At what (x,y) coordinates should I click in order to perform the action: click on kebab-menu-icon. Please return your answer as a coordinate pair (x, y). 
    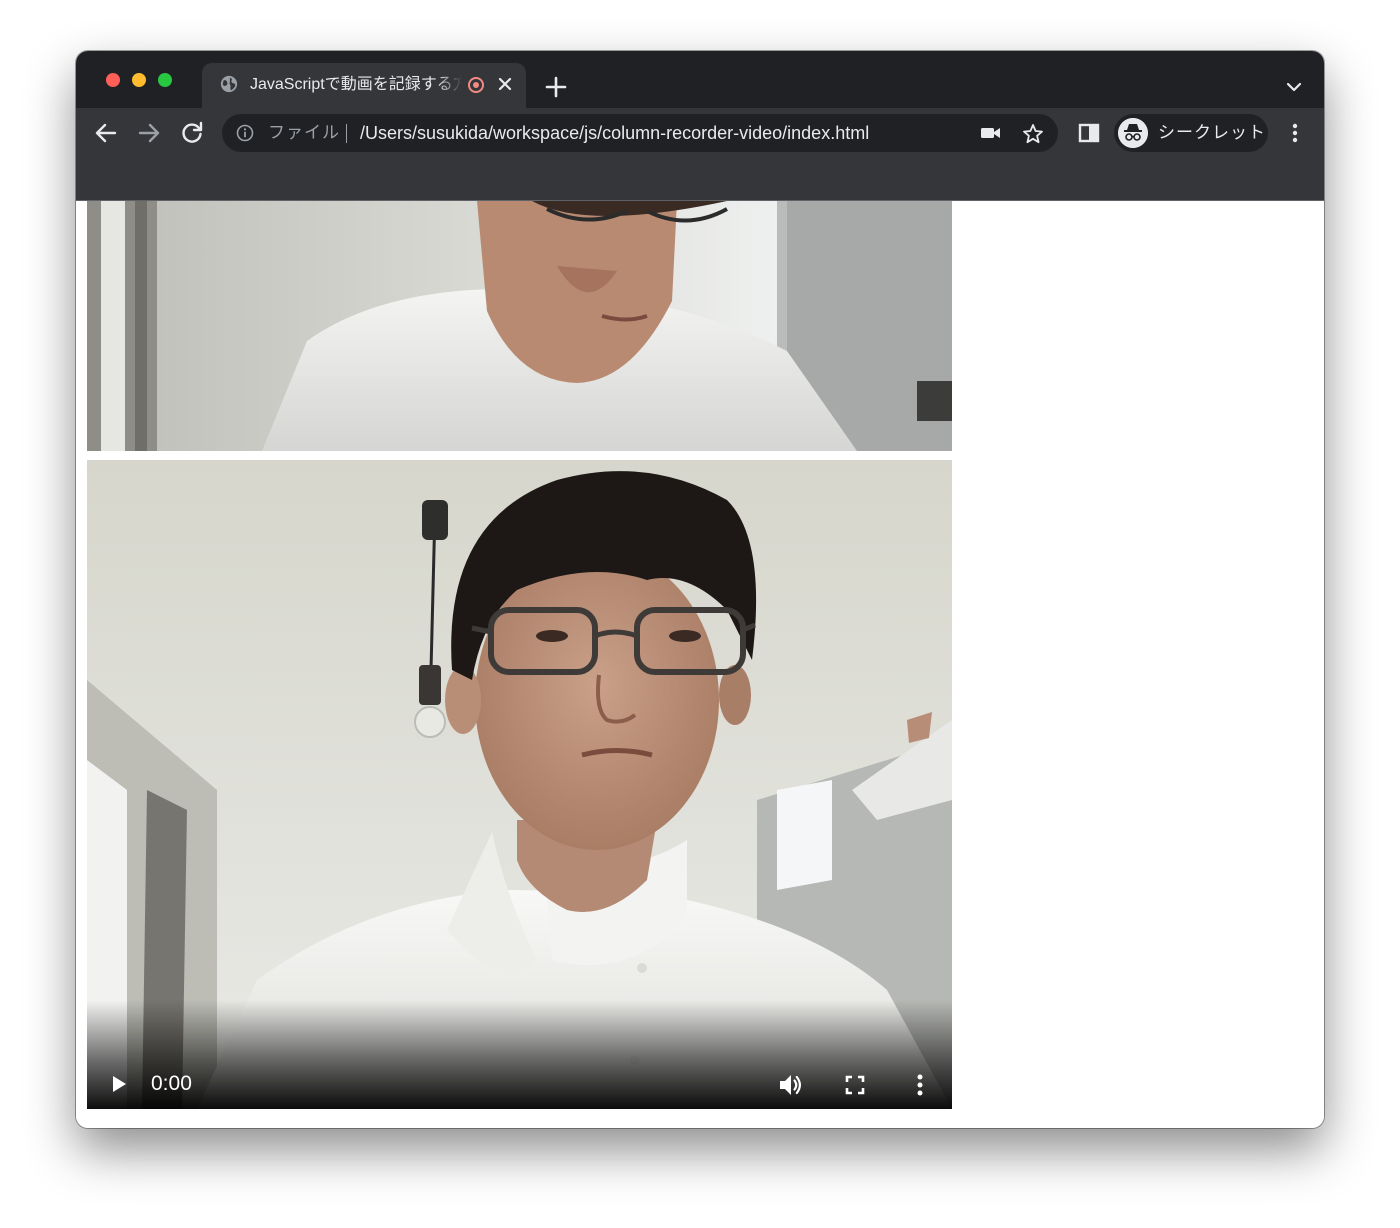
    Looking at the image, I should click on (1295, 133).